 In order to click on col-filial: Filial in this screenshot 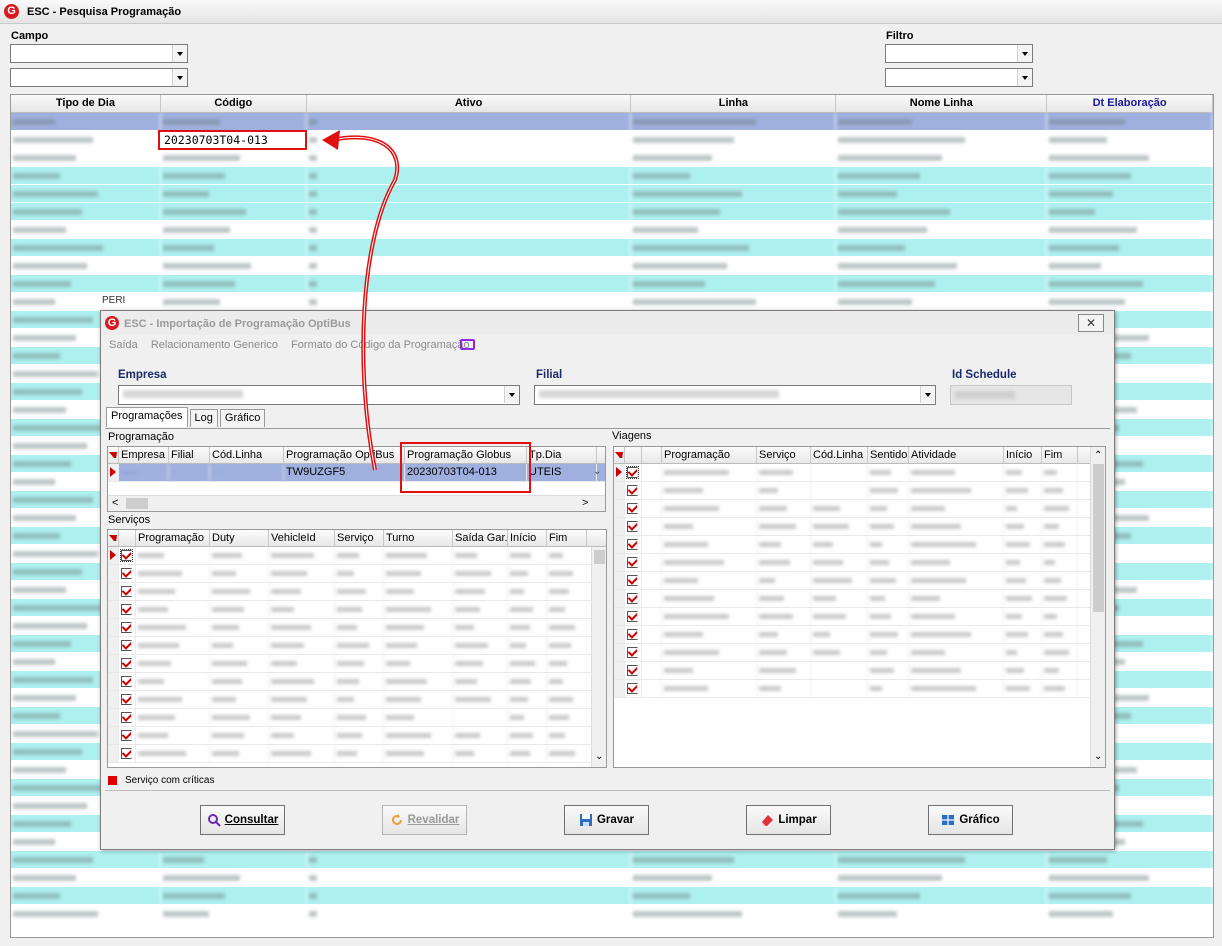, I will do `click(189, 455)`.